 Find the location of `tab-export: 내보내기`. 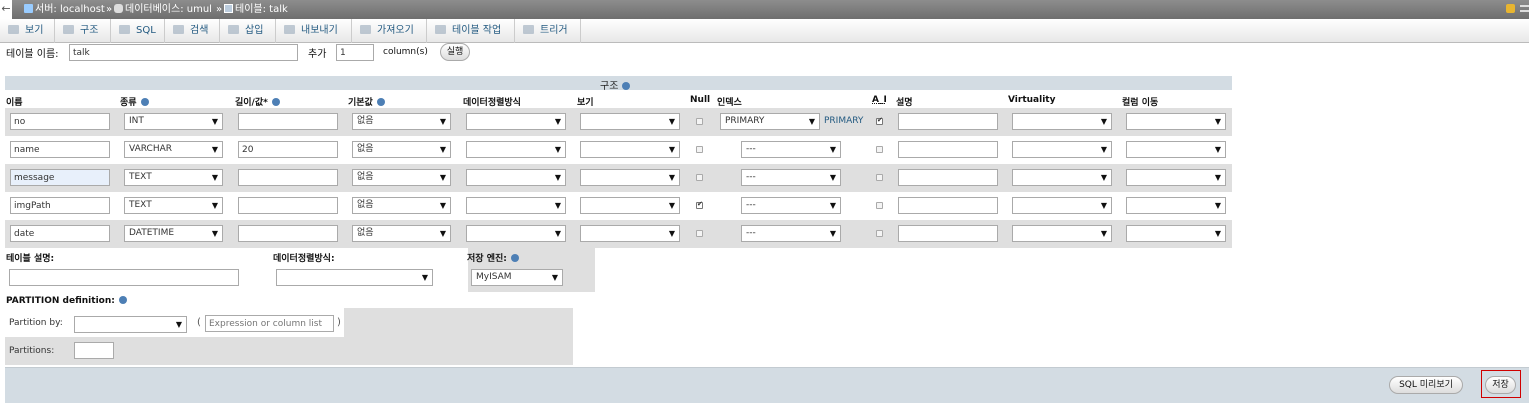

tab-export: 내보내기 is located at coordinates (314, 31).